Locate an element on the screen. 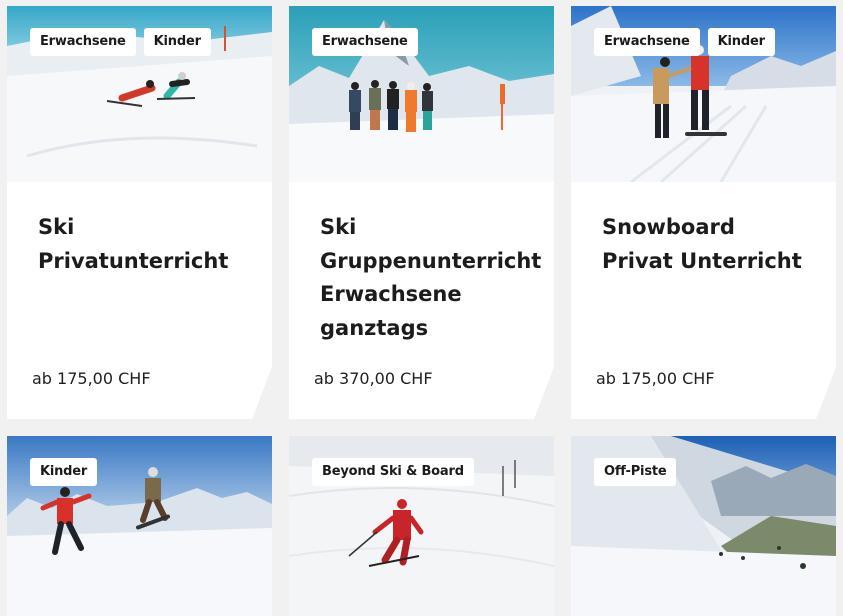 This screenshot has height=616, width=843. card-title: Ski Privatunterricht is located at coordinates (133, 244).